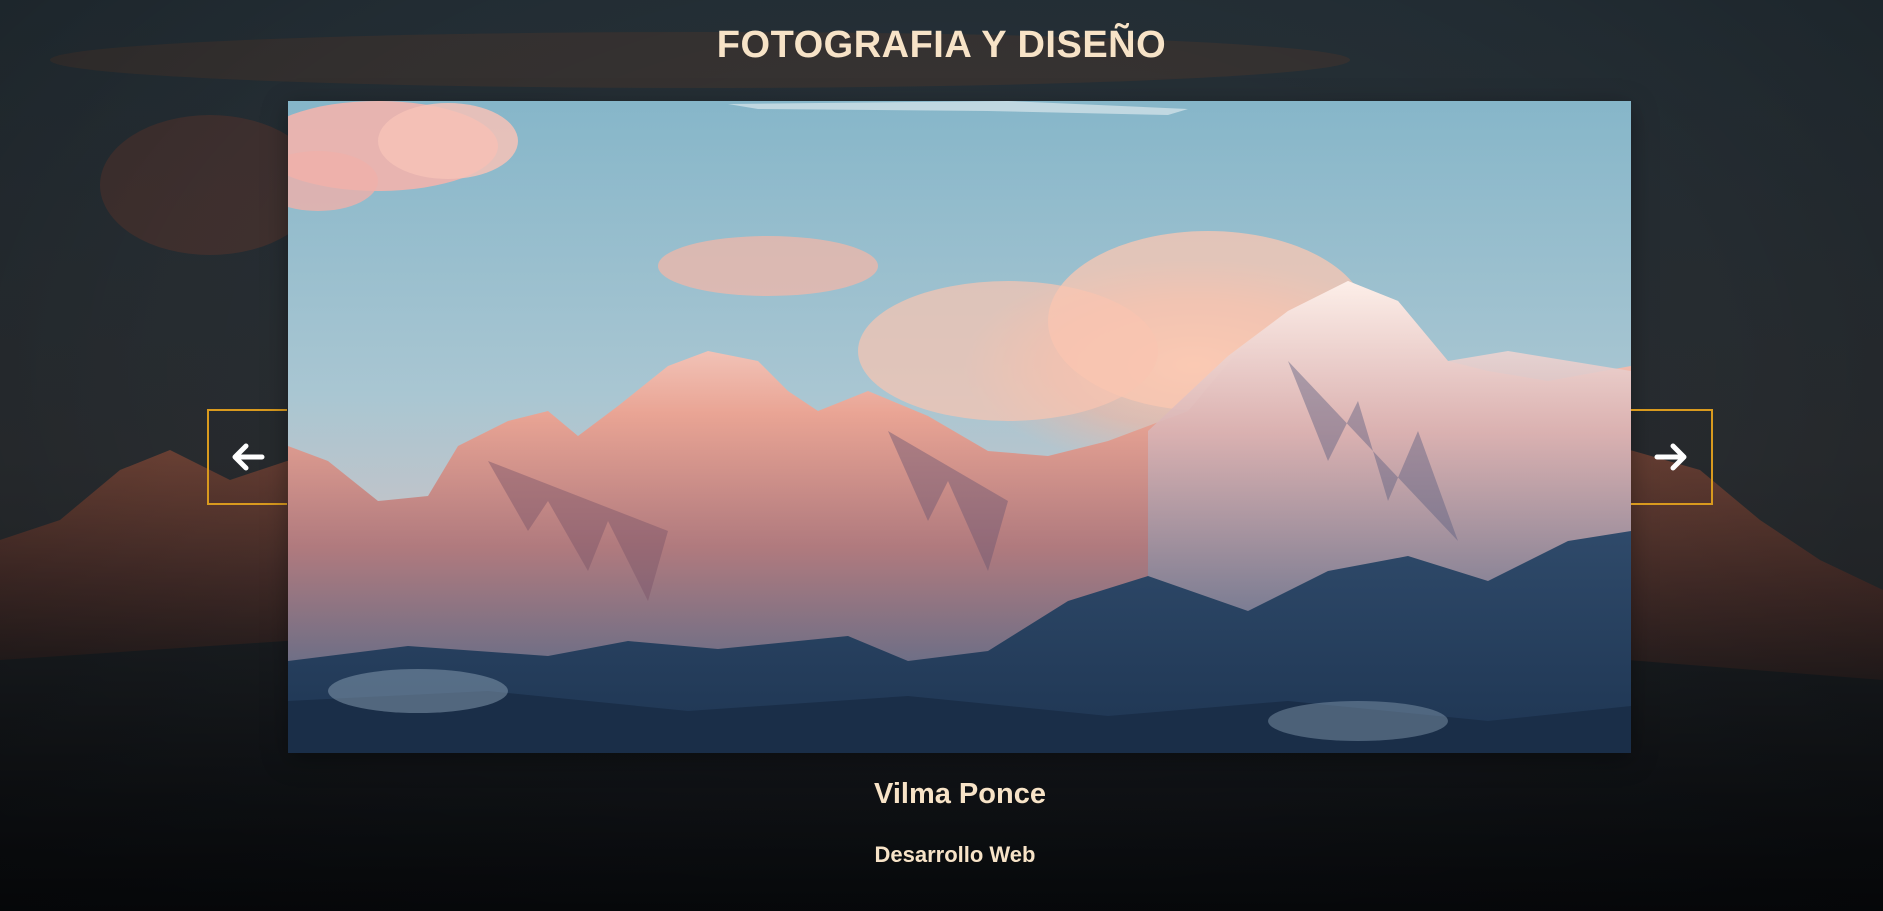 The width and height of the screenshot is (1883, 911). I want to click on next-slide-button, so click(1672, 457).